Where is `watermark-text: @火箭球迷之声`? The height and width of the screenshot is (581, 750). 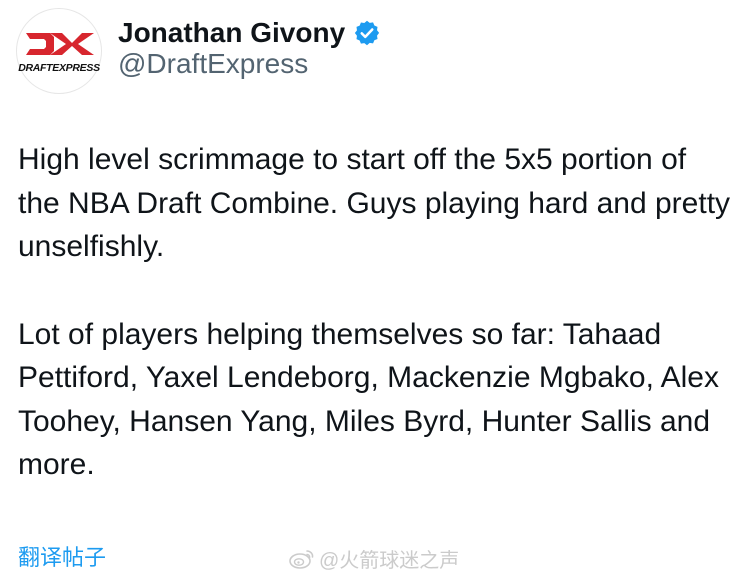 watermark-text: @火箭球迷之声 is located at coordinates (389, 561).